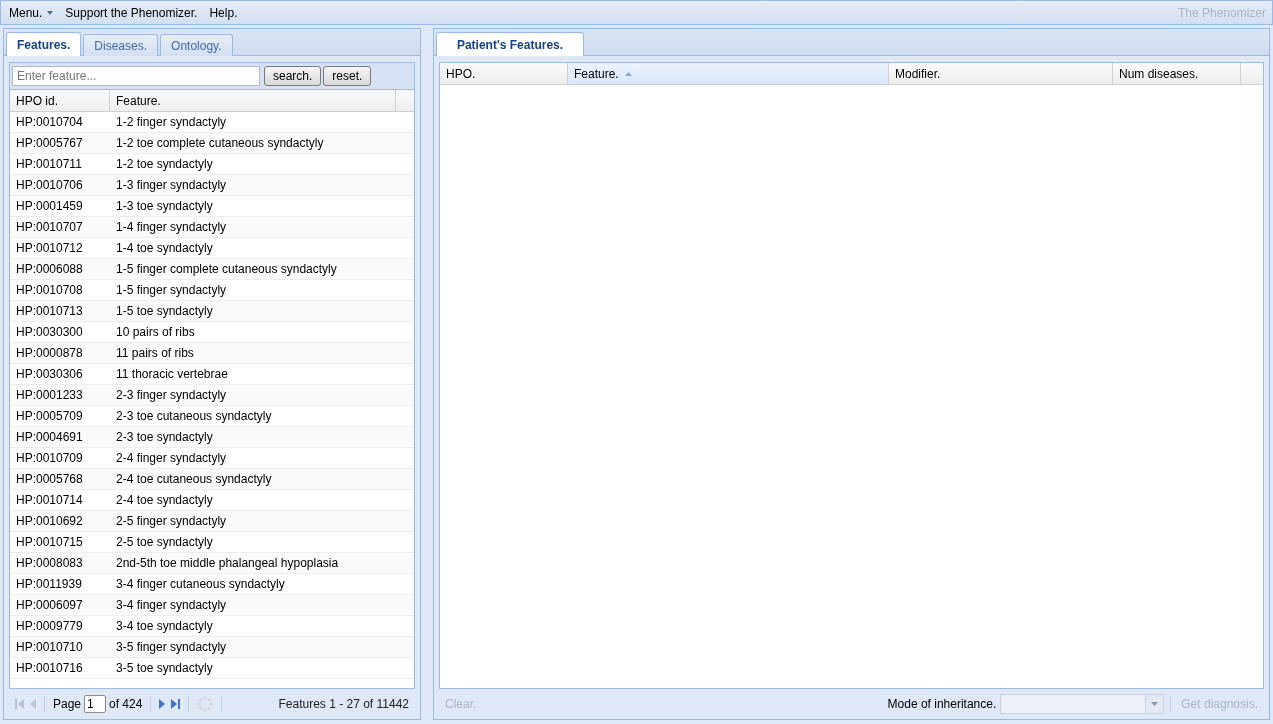  I want to click on column-header: Modifier., so click(1001, 73).